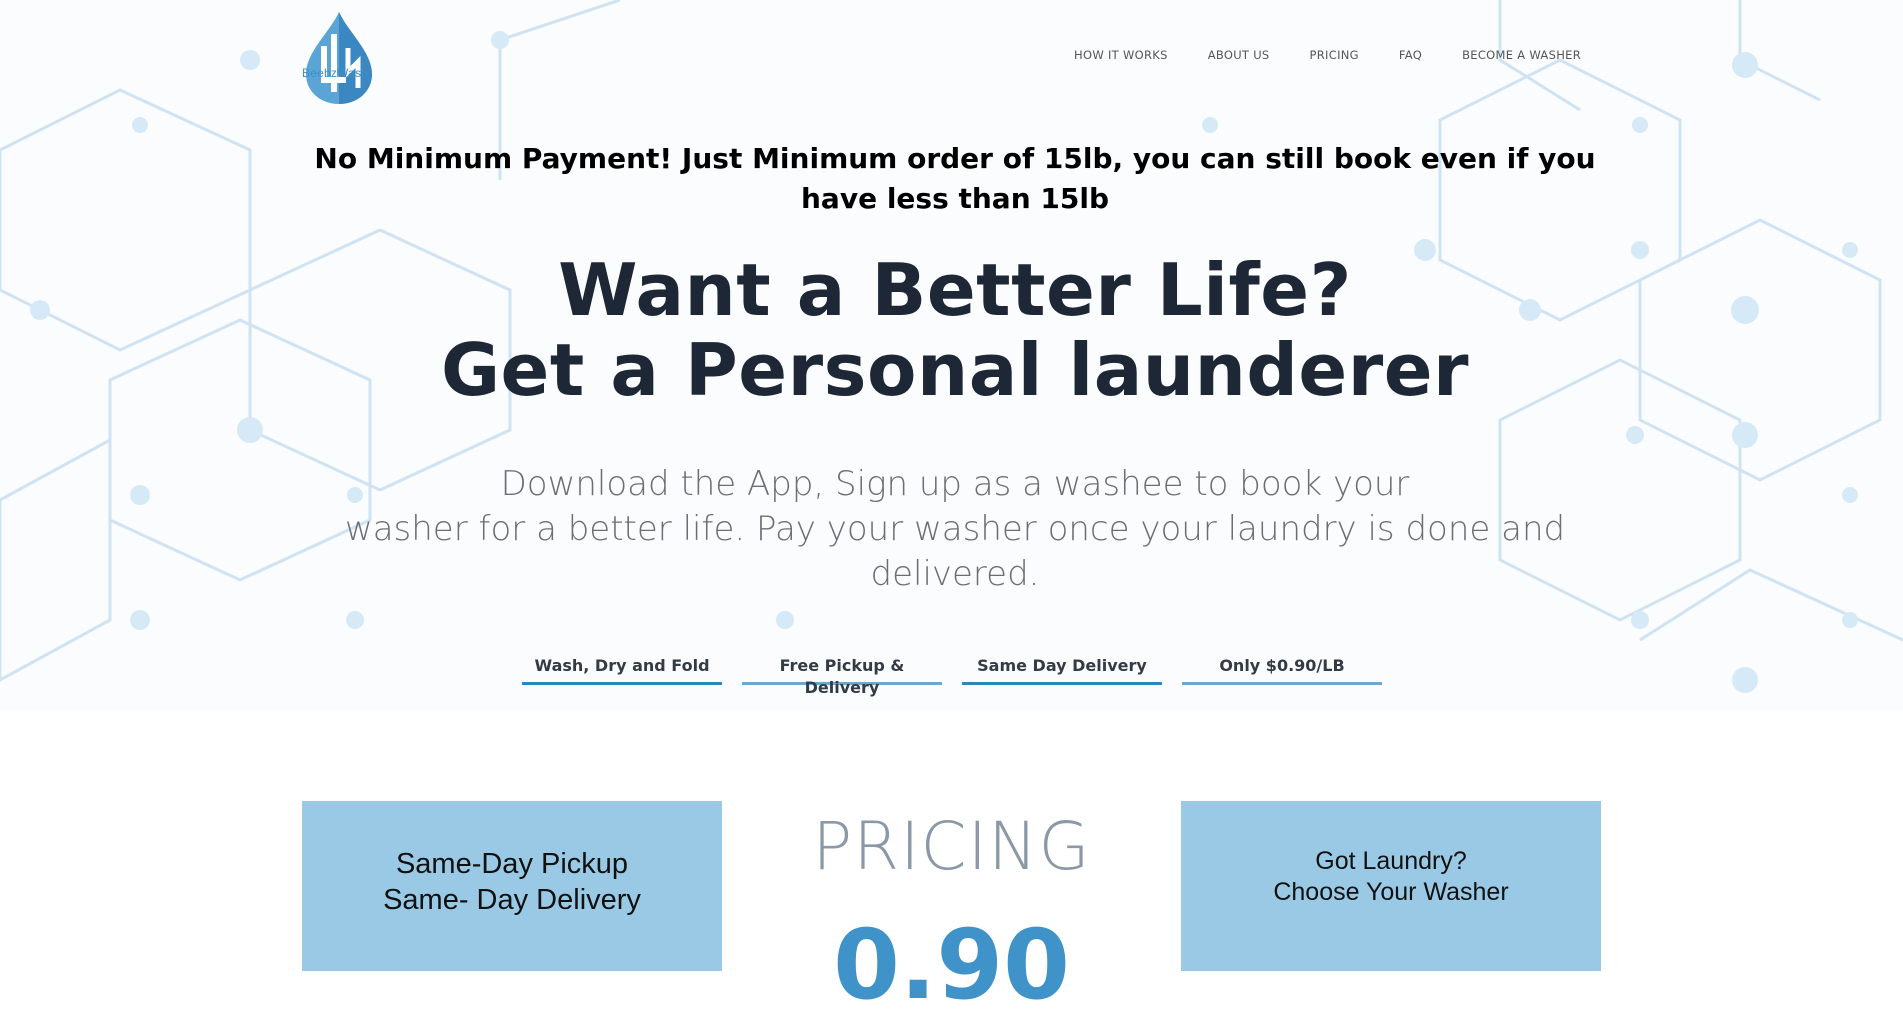 The width and height of the screenshot is (1903, 1021). What do you see at coordinates (339, 56) in the screenshot?
I see `beebzwash-logo-icon` at bounding box center [339, 56].